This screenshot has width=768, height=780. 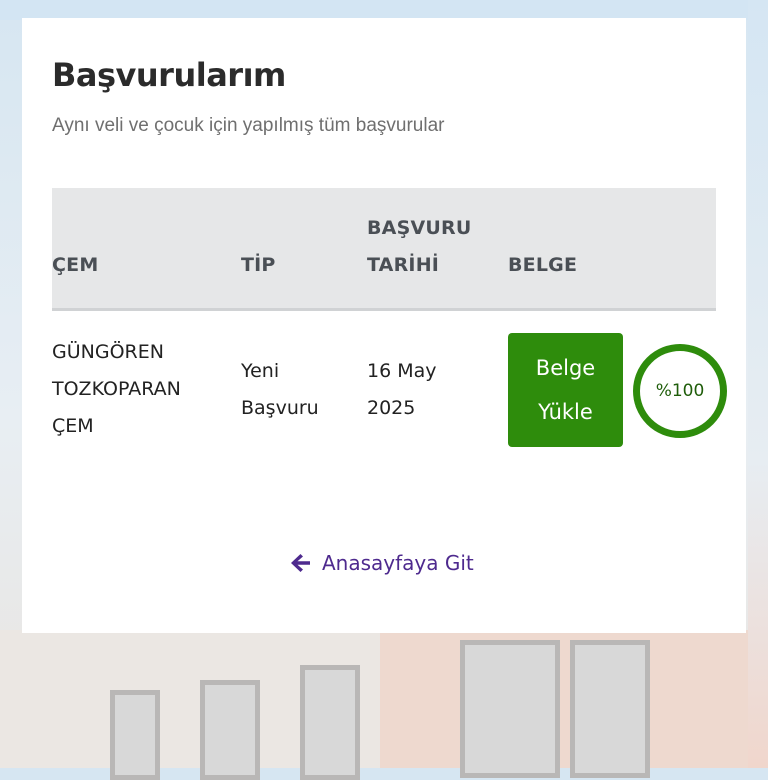 What do you see at coordinates (108, 352) in the screenshot?
I see `cell-name-line: GÜNGÖREN` at bounding box center [108, 352].